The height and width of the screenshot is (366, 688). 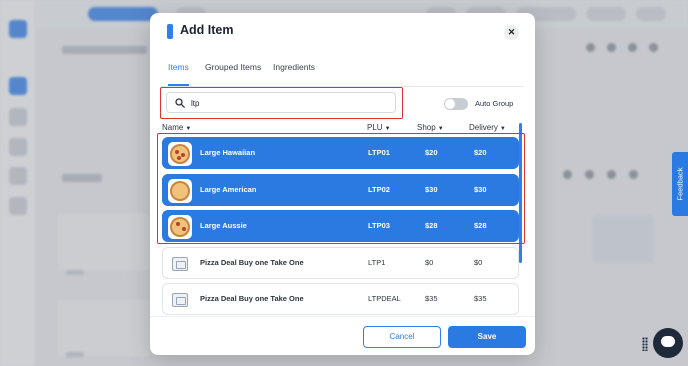 I want to click on auto-group-label: Auto Group, so click(x=494, y=103).